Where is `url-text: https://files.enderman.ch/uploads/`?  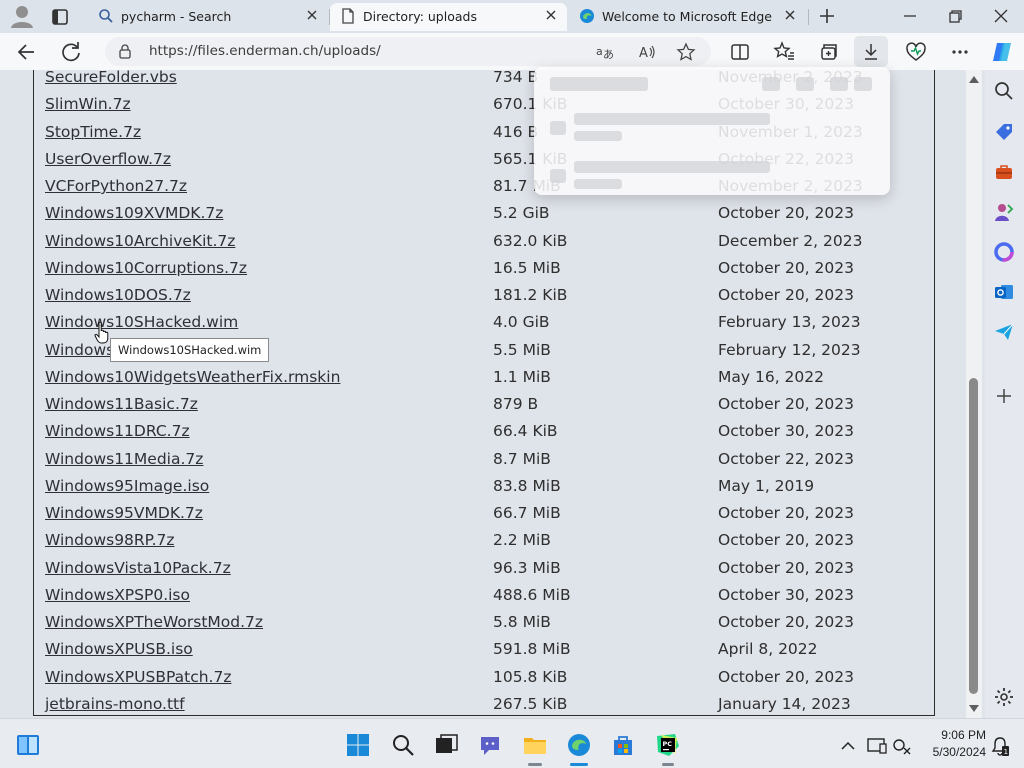 url-text: https://files.enderman.ch/uploads/ is located at coordinates (265, 51).